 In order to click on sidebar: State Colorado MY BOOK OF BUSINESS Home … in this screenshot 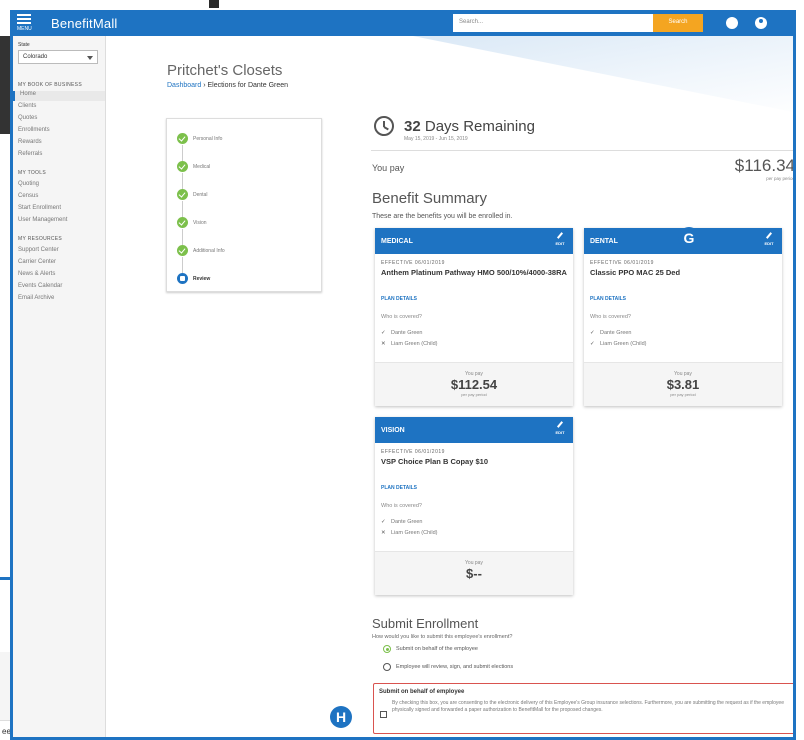, I will do `click(59, 386)`.